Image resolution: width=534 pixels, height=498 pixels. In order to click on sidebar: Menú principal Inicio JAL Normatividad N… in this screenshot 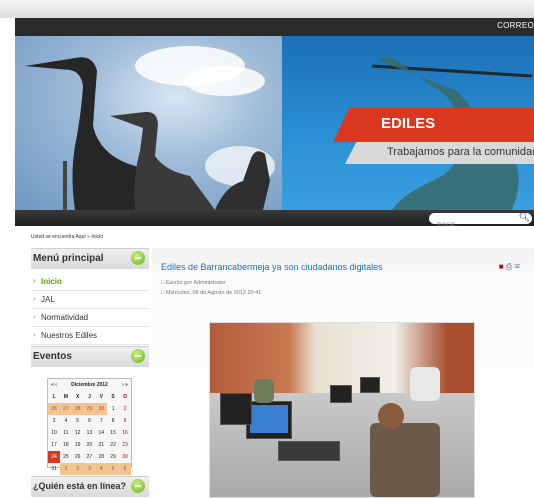, I will do `click(90, 372)`.